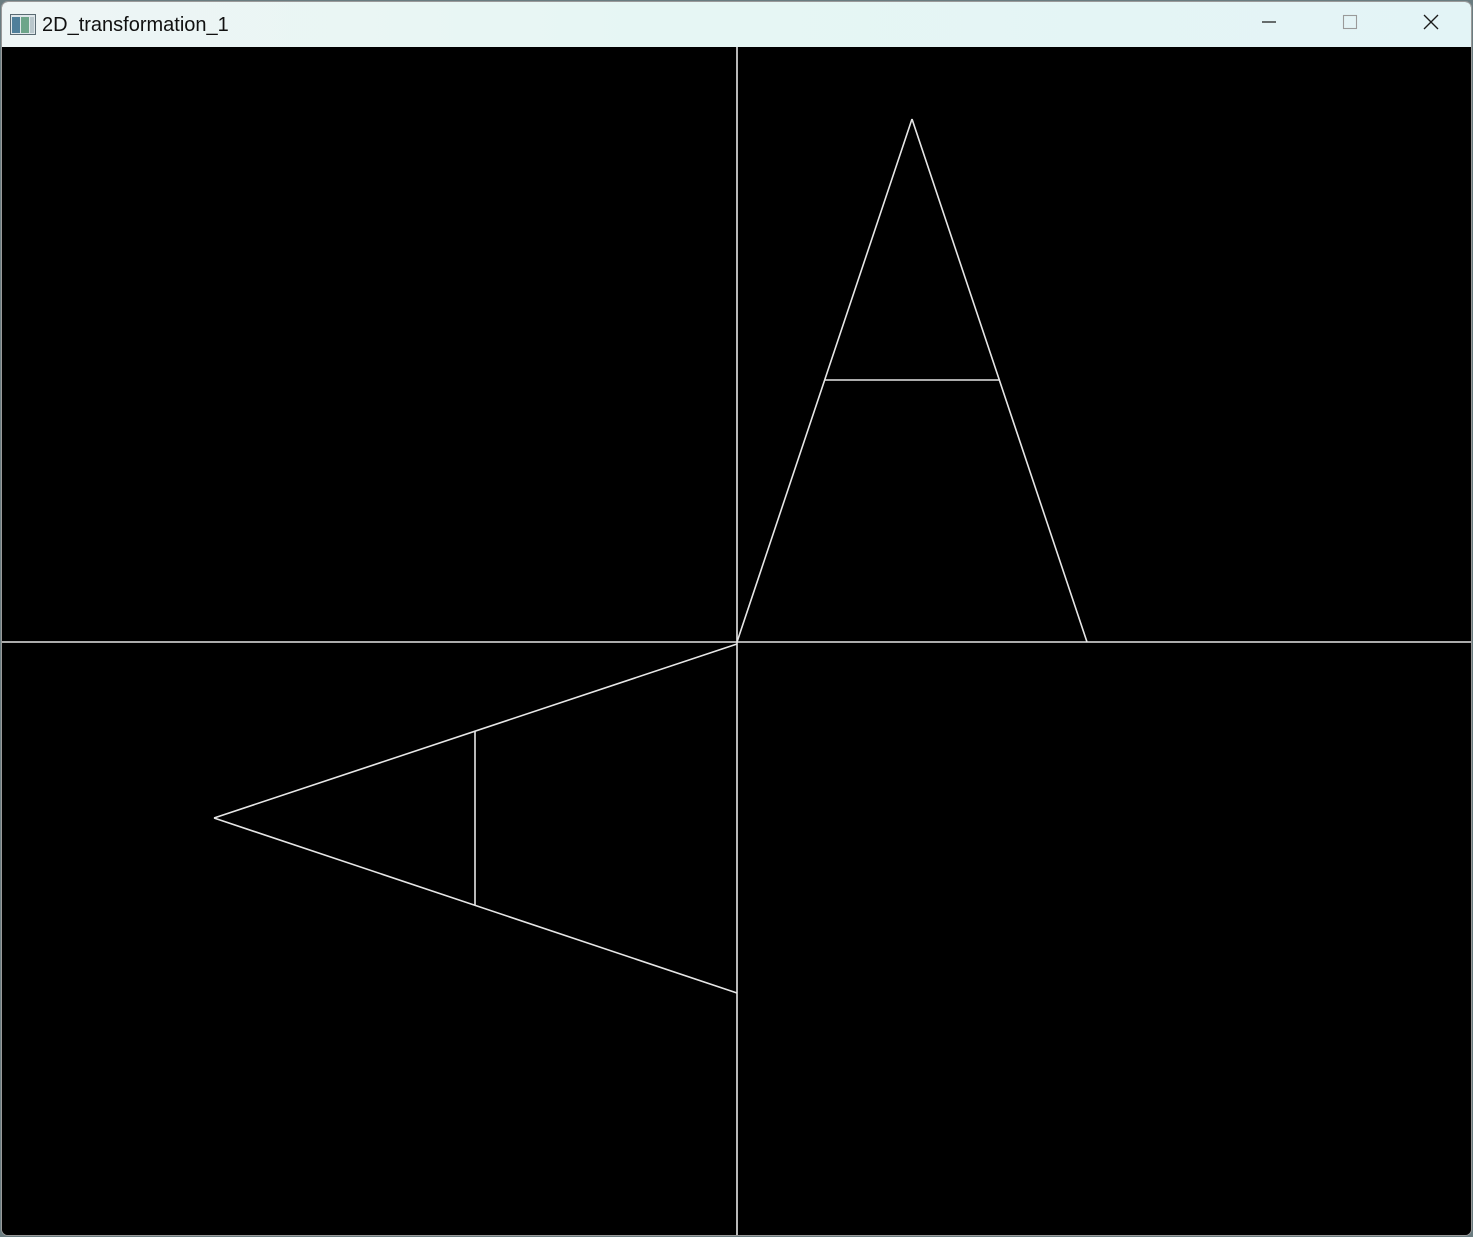 Image resolution: width=1473 pixels, height=1237 pixels. I want to click on minimize-icon, so click(1269, 24).